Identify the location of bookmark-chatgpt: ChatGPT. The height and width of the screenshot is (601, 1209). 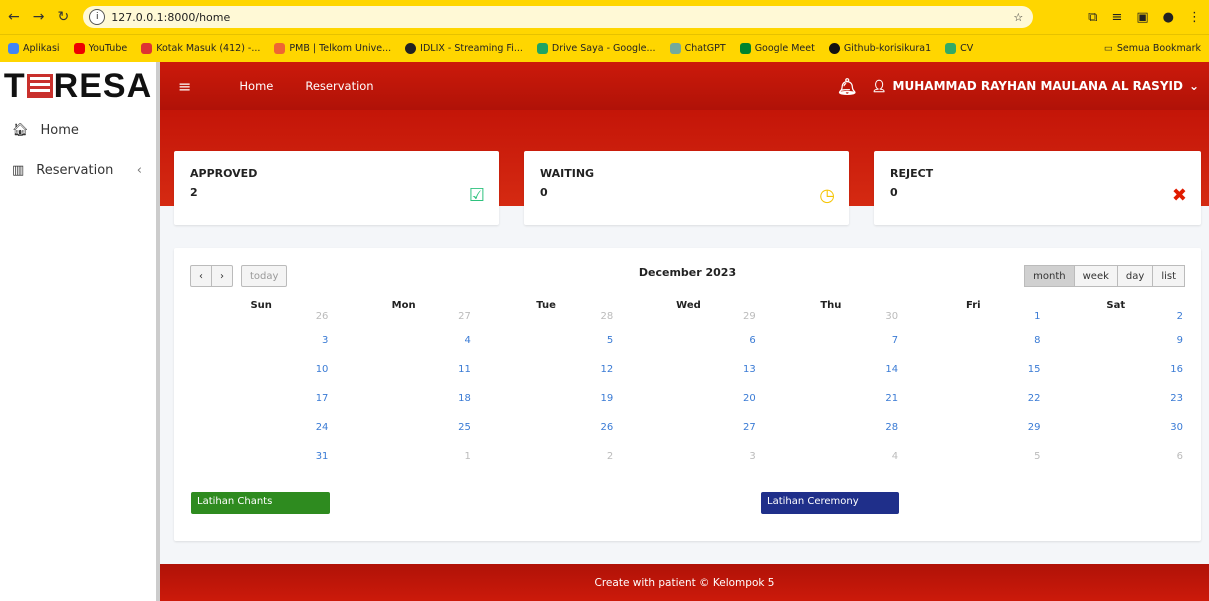
(697, 48).